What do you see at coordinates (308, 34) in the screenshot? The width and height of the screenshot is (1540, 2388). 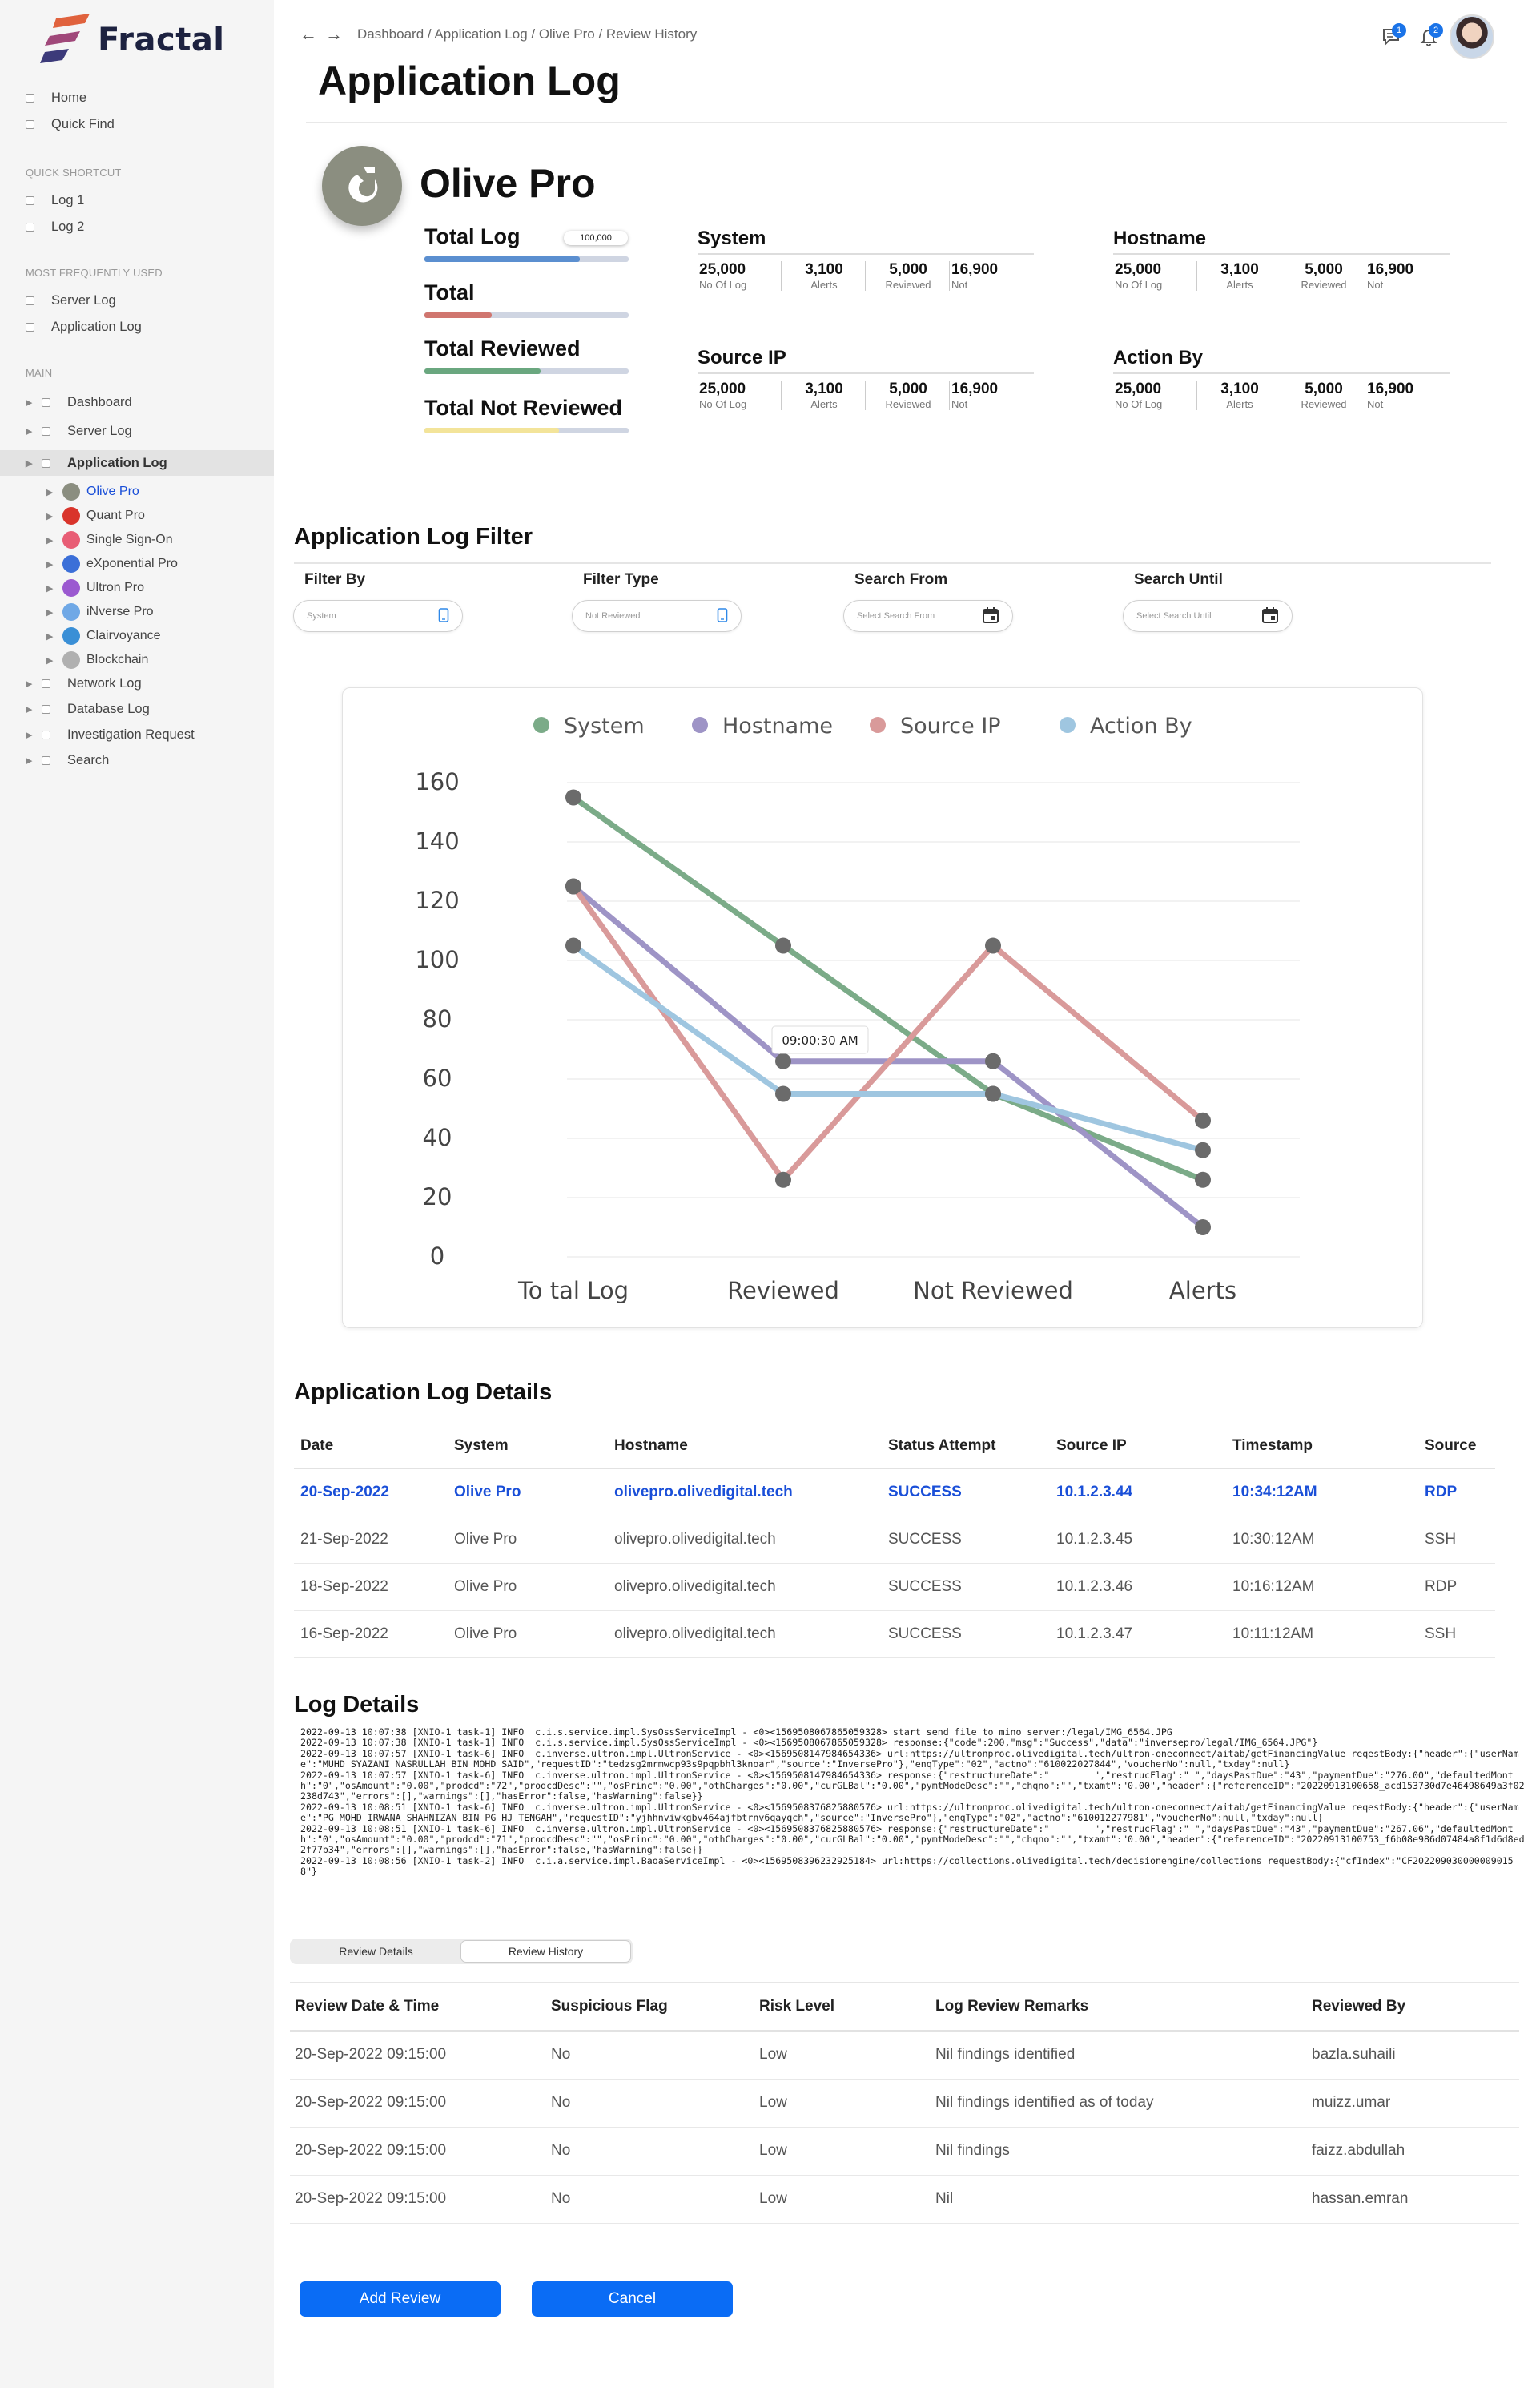 I see `back-arrow-icon: ←` at bounding box center [308, 34].